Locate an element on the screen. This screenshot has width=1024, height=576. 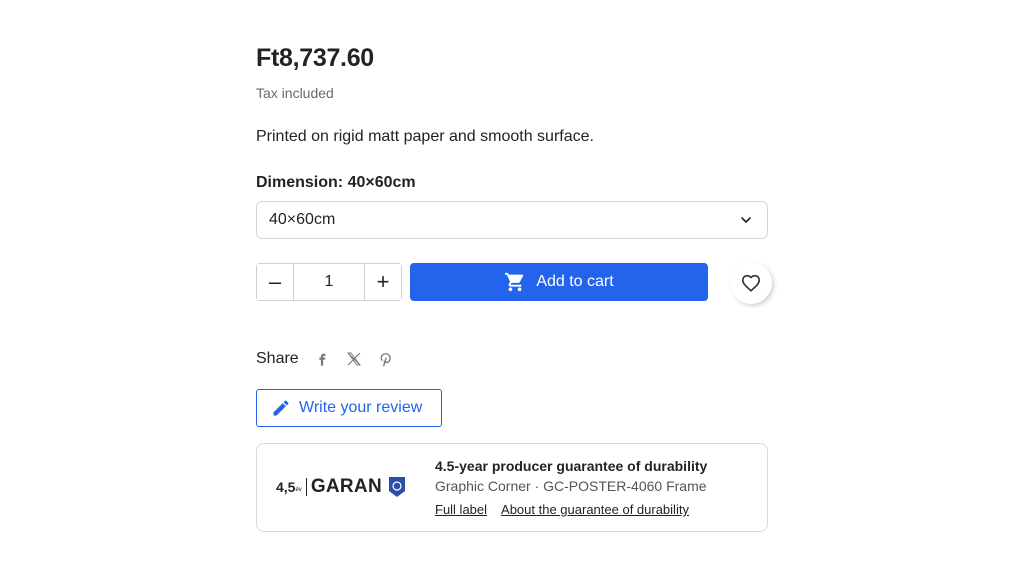
add-to-cart-label: Add to cart is located at coordinates (575, 281).